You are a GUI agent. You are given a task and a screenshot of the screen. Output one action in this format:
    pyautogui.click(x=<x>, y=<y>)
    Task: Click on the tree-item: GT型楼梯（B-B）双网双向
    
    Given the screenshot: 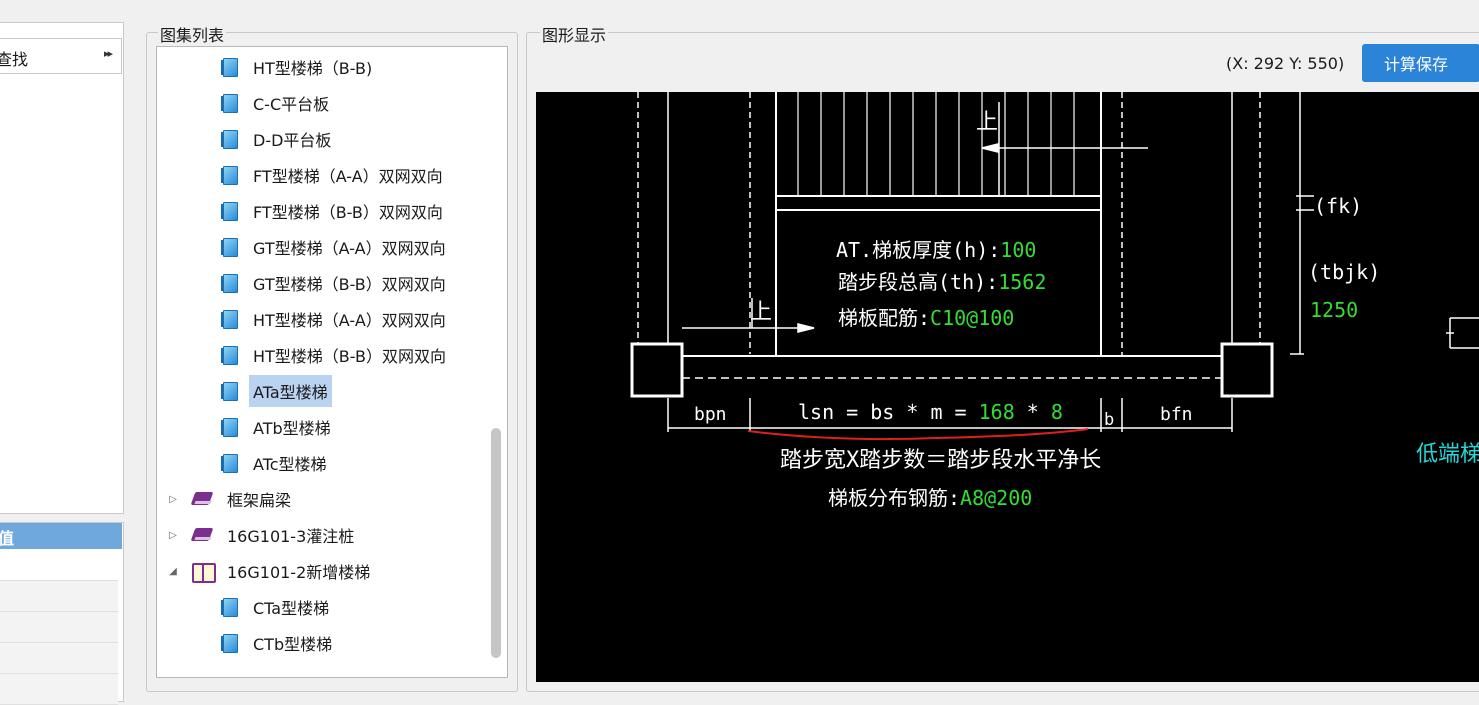 What is the action you would take?
    pyautogui.click(x=335, y=283)
    